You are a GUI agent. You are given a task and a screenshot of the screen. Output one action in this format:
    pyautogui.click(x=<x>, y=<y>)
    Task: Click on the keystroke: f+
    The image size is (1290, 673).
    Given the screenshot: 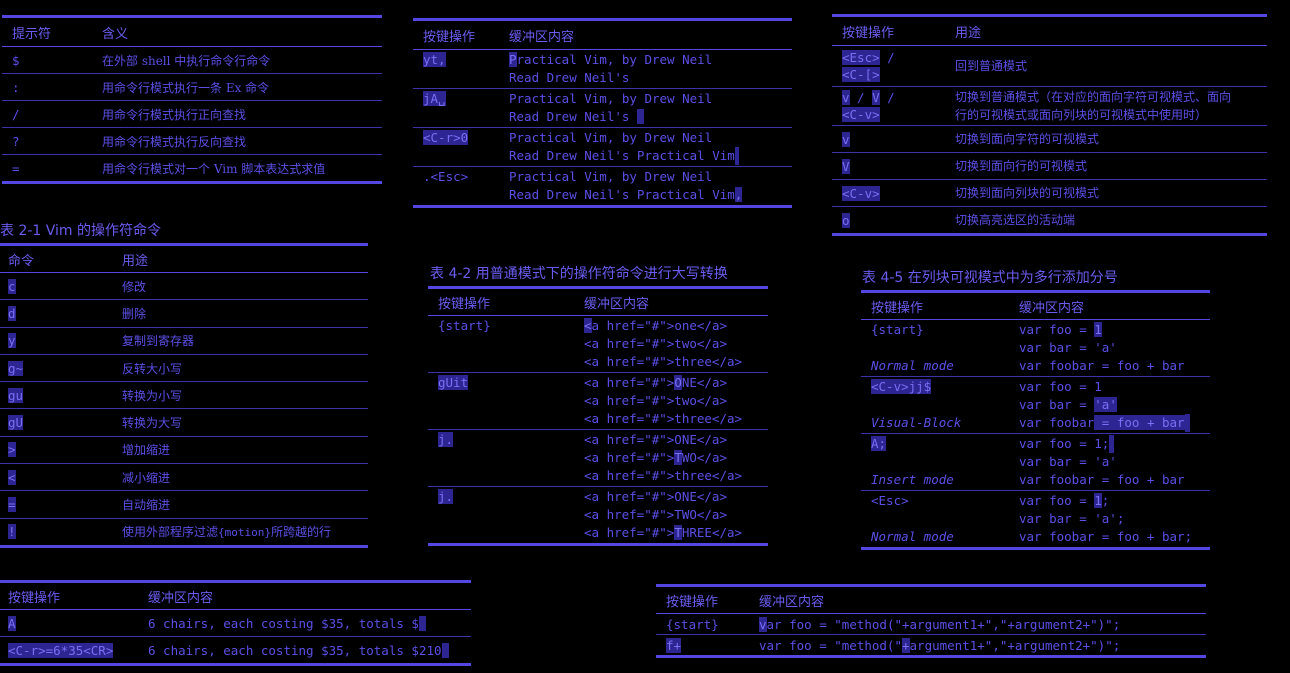 What is the action you would take?
    pyautogui.click(x=674, y=645)
    